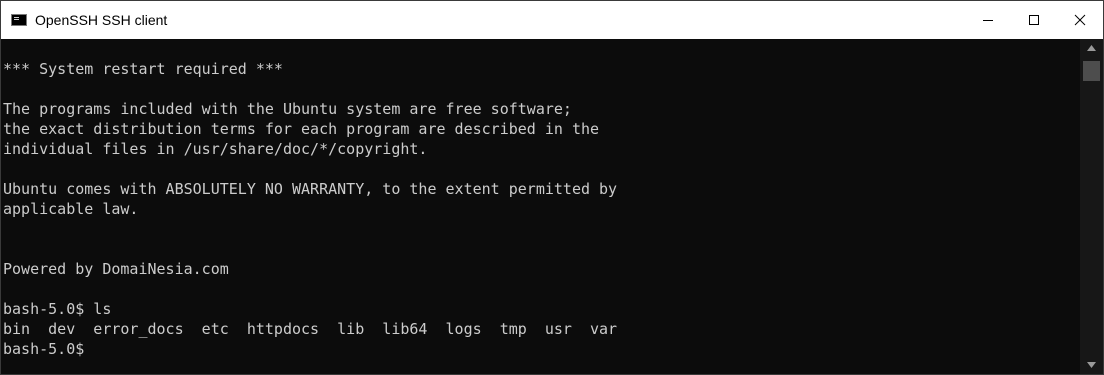  I want to click on caption-buttons, so click(1034, 20).